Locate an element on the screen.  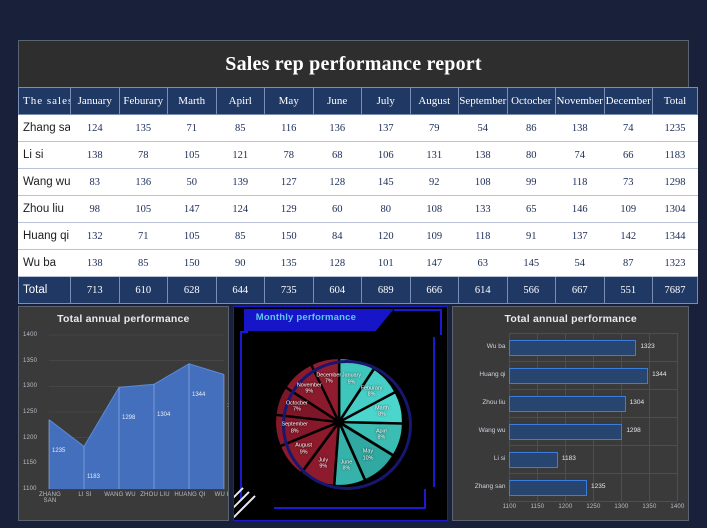
frame-bottom-right is located at coordinates (424, 499).